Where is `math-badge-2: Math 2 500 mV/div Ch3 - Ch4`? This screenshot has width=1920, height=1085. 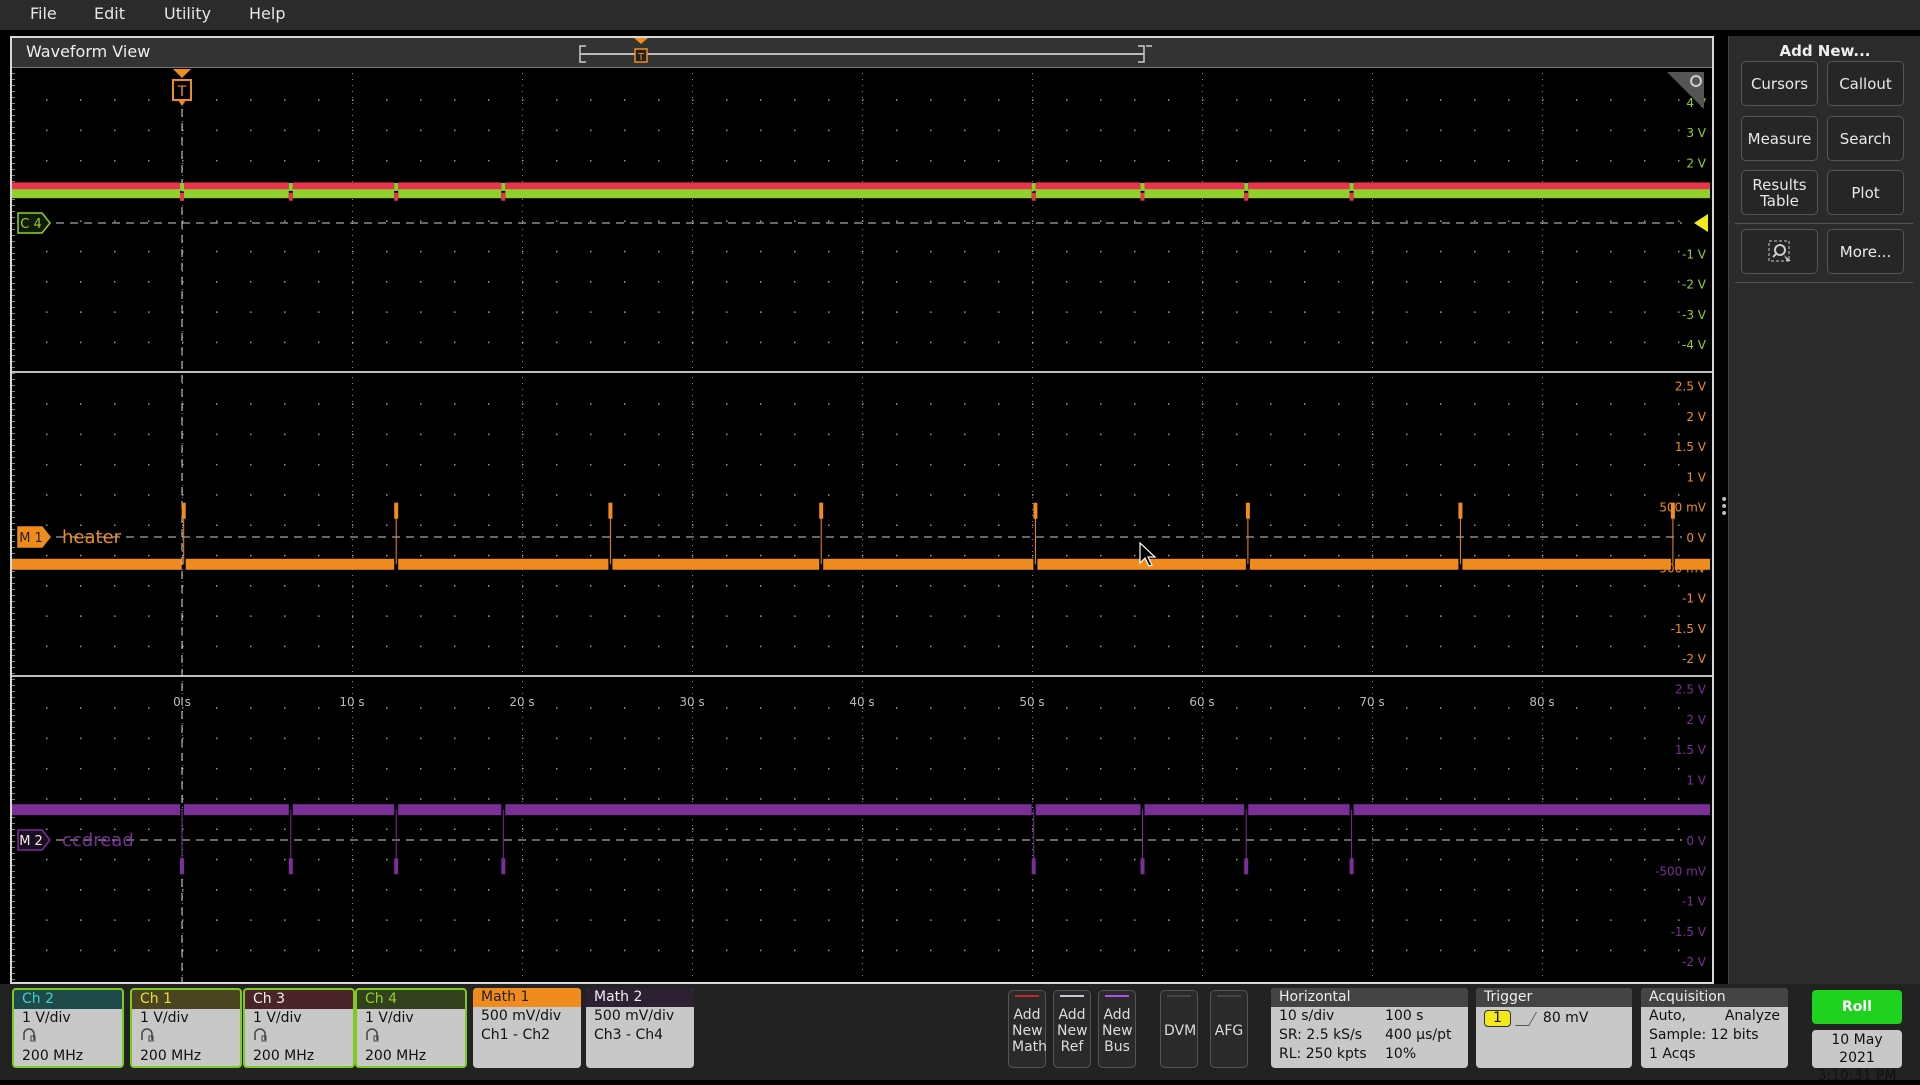 math-badge-2: Math 2 500 mV/div Ch3 - Ch4 is located at coordinates (640, 1028).